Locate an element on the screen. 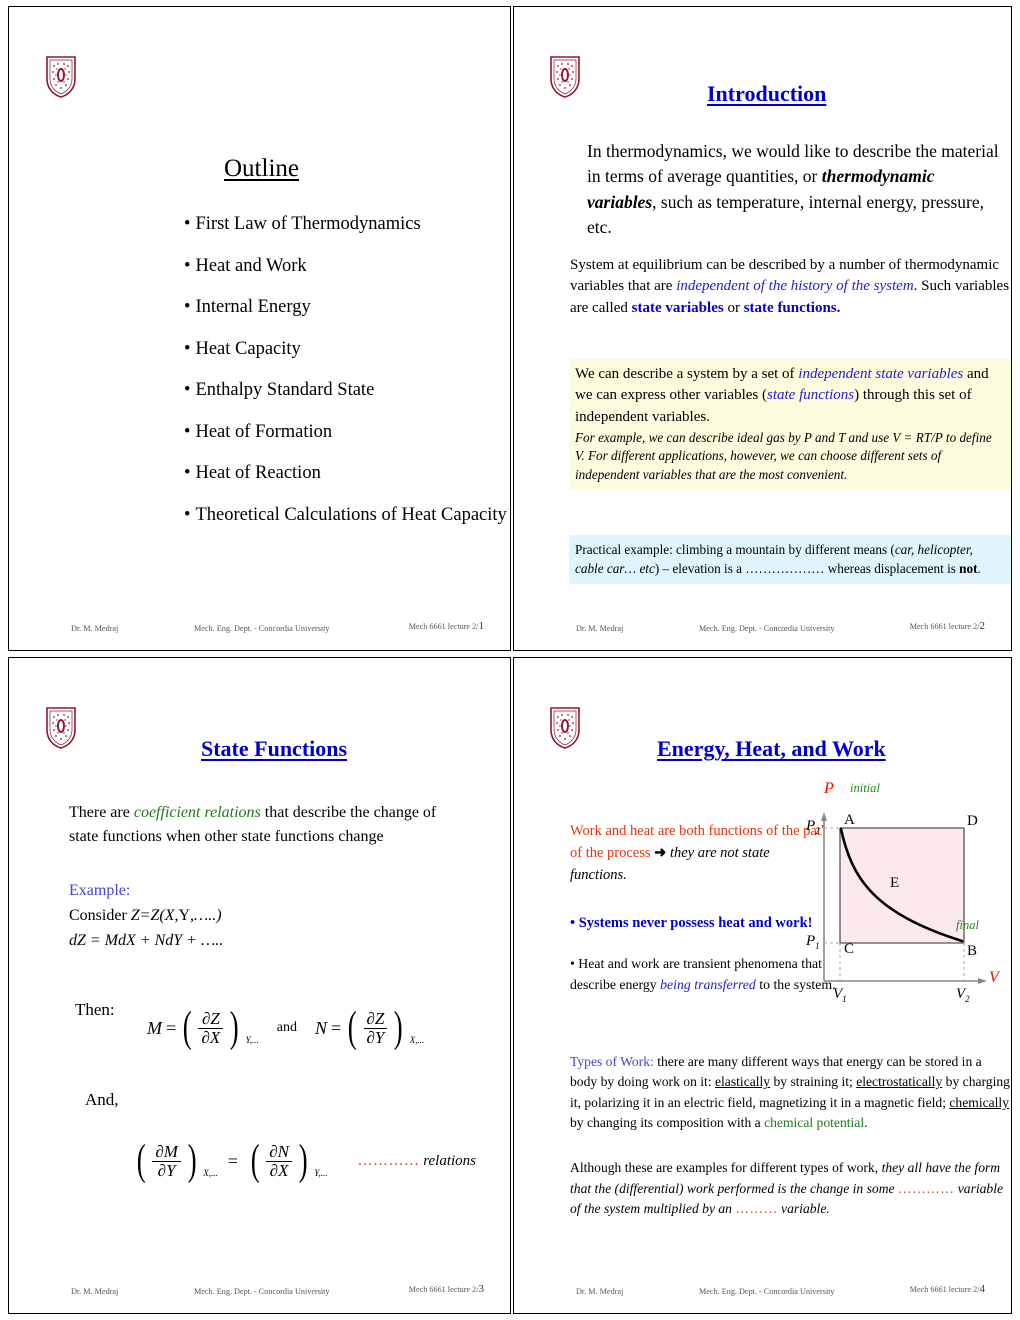  eq3-fraction-right: ∂N ∂X is located at coordinates (279, 1161).